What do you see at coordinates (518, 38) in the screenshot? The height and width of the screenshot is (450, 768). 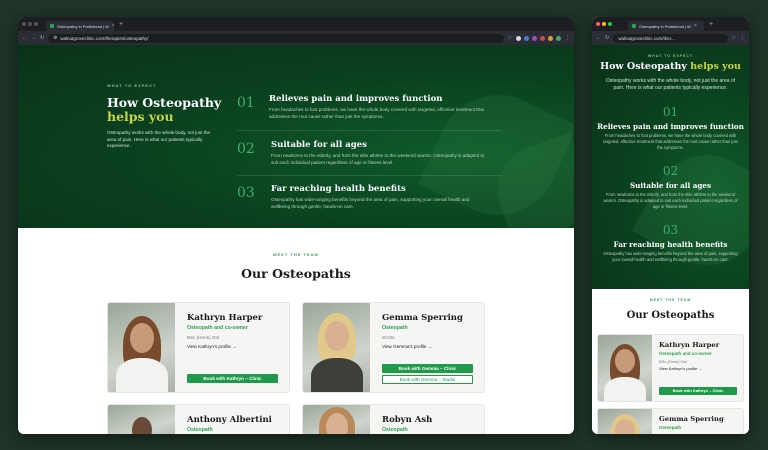 I see `profile-avatar-icon` at bounding box center [518, 38].